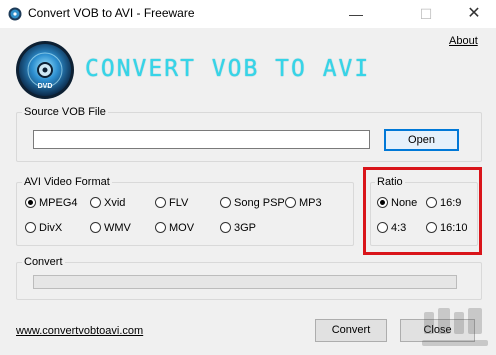 The height and width of the screenshot is (355, 496). Describe the element at coordinates (117, 228) in the screenshot. I see `format-option-label: WMV` at that location.